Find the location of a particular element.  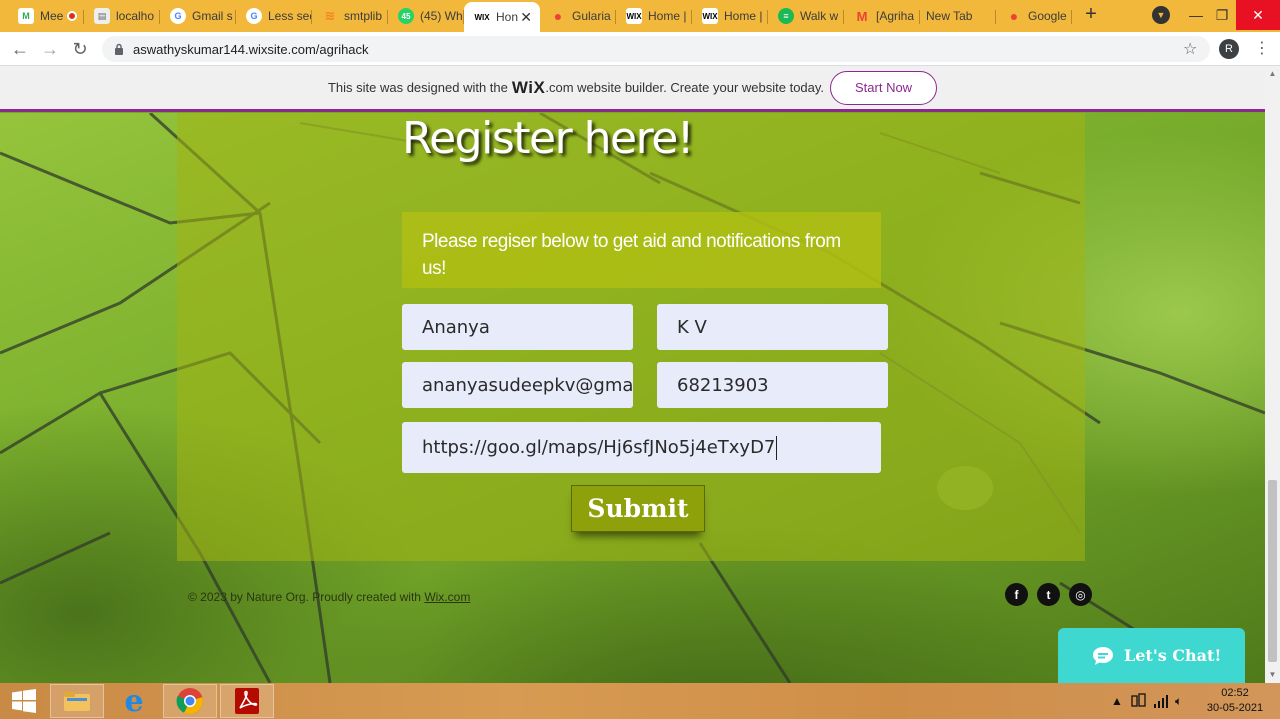

taskbar-chrome is located at coordinates (190, 701).